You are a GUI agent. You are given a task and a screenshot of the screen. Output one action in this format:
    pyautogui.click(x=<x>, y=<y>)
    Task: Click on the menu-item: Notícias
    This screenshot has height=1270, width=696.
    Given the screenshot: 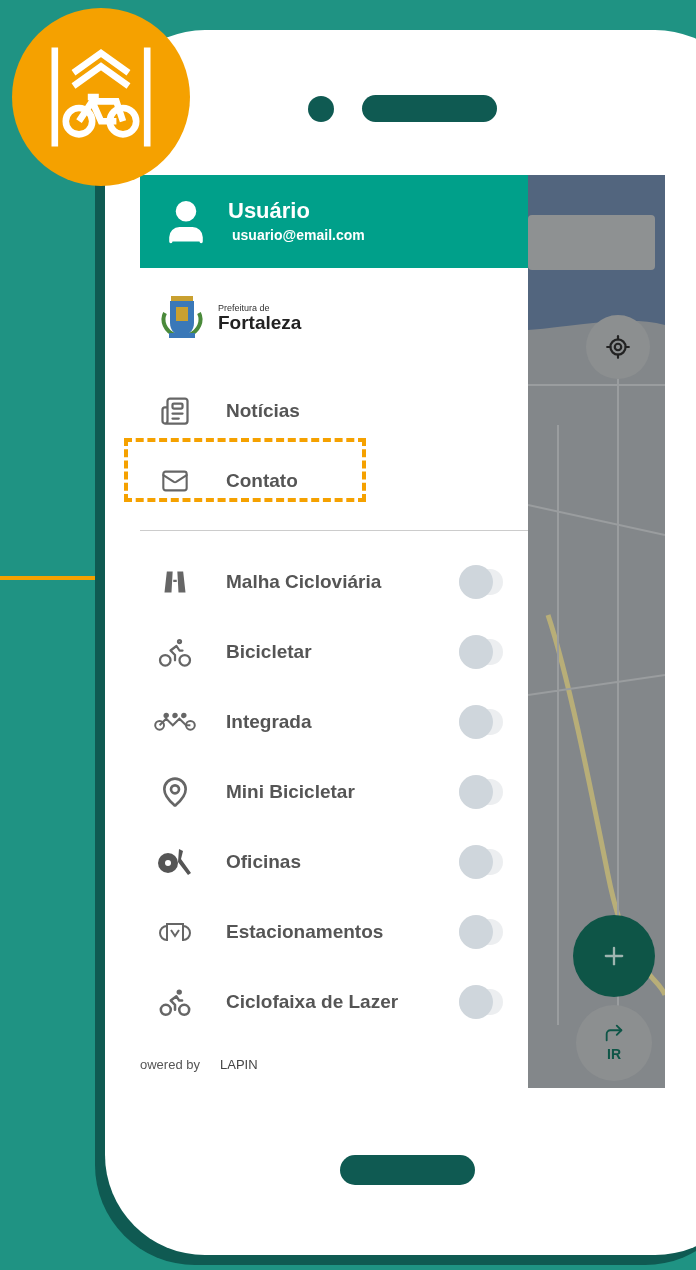 What is the action you would take?
    pyautogui.click(x=334, y=411)
    